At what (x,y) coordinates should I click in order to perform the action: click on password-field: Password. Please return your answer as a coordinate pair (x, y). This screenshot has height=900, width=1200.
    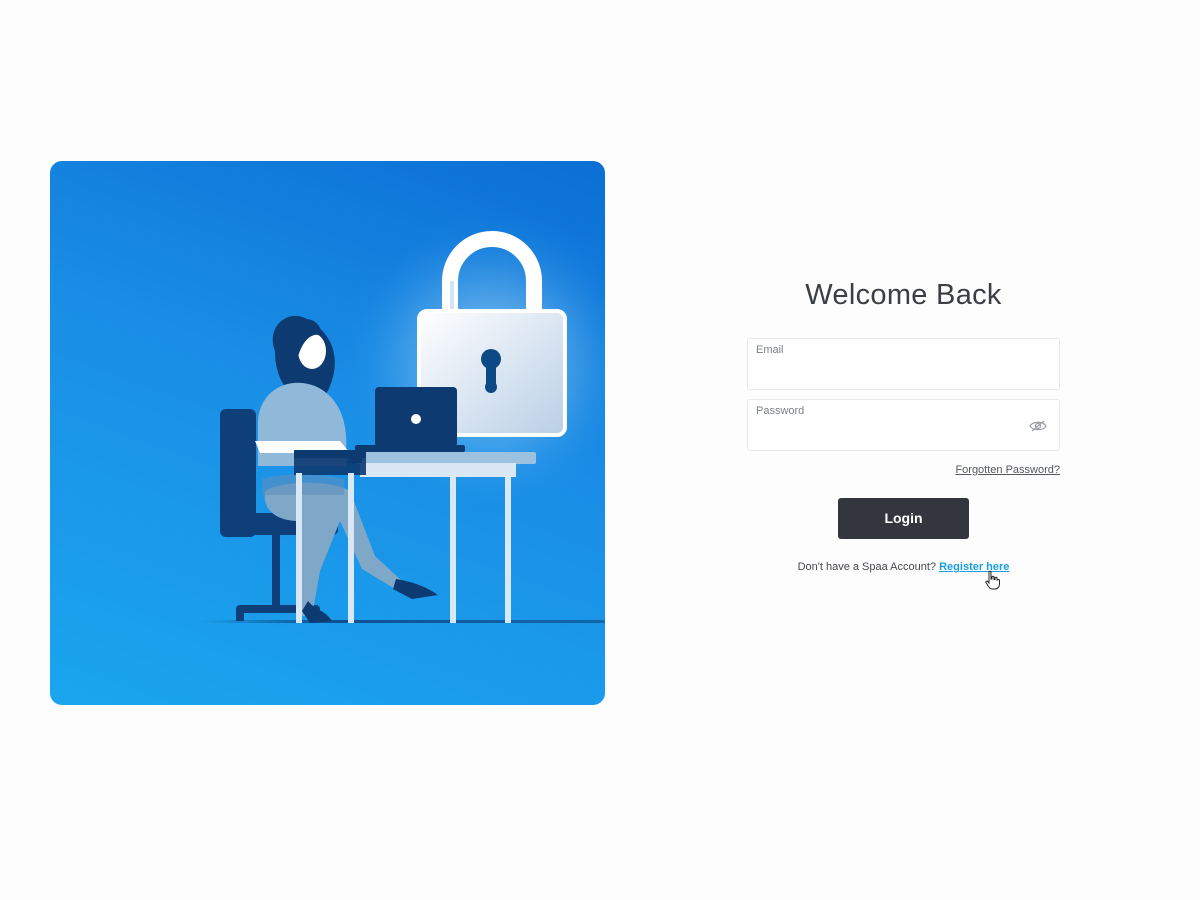
    Looking at the image, I should click on (903, 425).